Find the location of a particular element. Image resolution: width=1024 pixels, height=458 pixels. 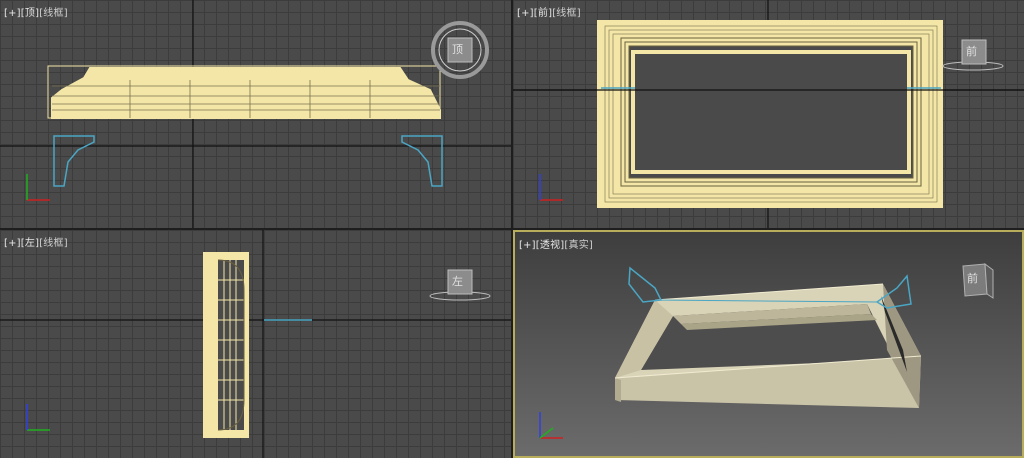

viewport-label: [+][透视][真实] is located at coordinates (556, 243).